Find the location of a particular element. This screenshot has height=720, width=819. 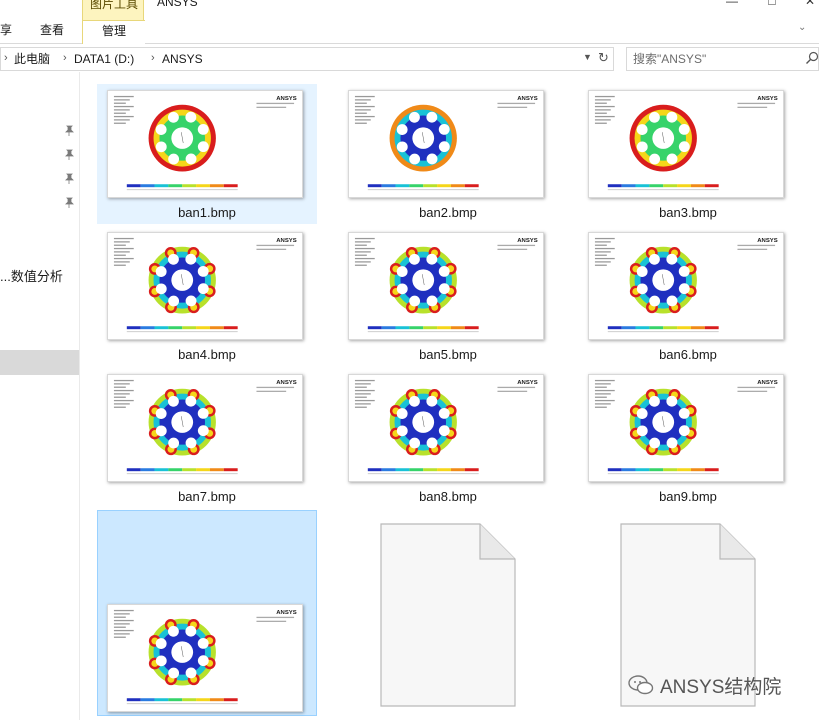

breadcrumb-ansys: ANSYS is located at coordinates (182, 59).